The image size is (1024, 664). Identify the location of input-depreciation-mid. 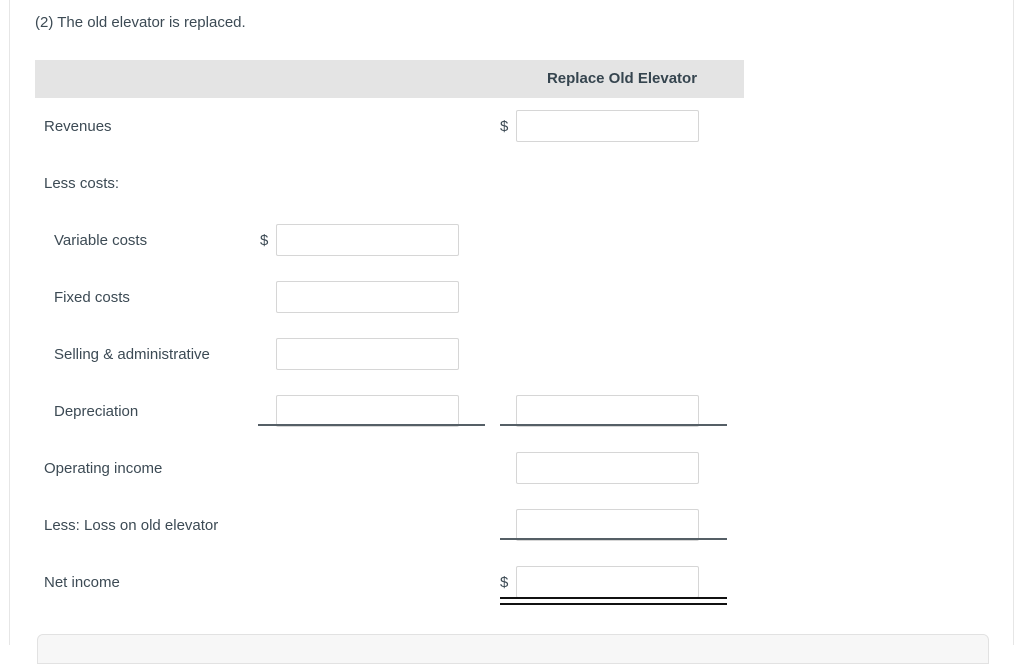
(367, 410).